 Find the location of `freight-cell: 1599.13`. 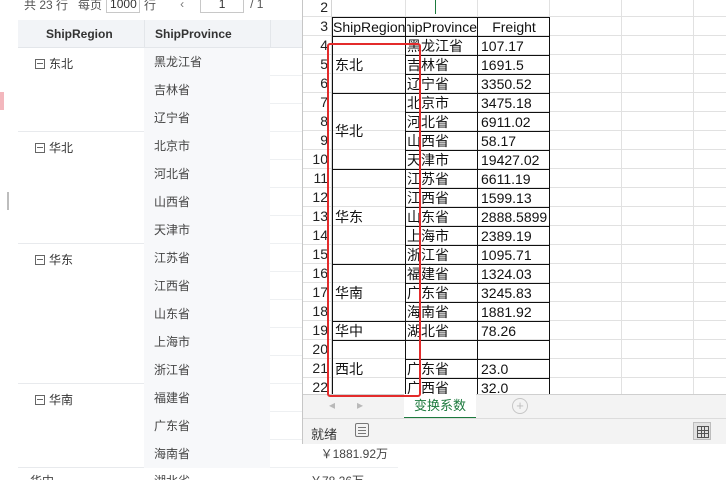

freight-cell: 1599.13 is located at coordinates (515, 198).